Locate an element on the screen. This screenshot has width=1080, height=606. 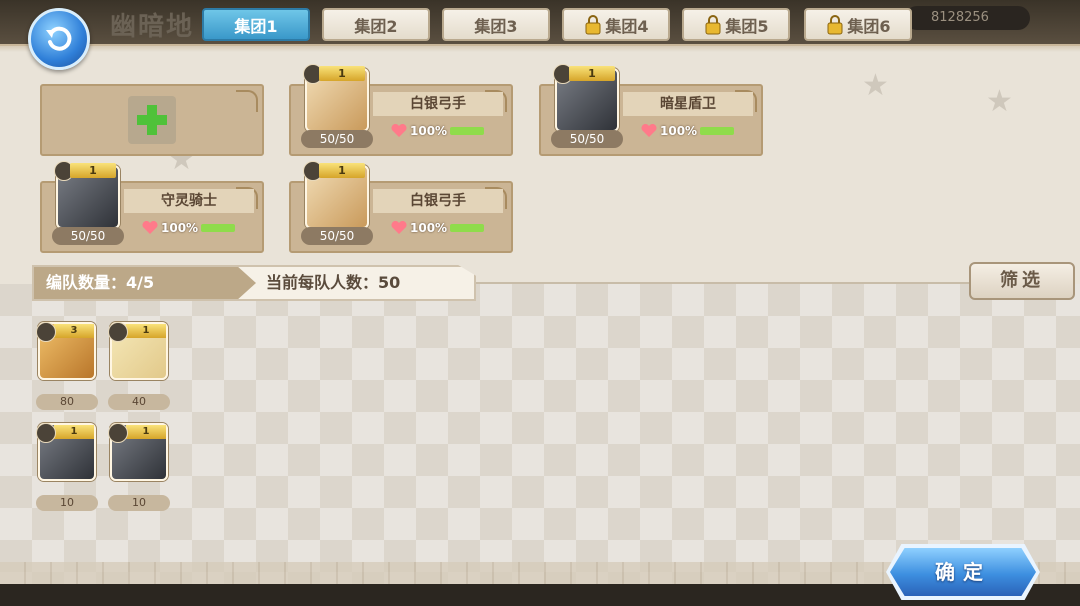
formation-card-spirit-knight: 1 50/50 守灵骑士 100% is located at coordinates (152, 207).